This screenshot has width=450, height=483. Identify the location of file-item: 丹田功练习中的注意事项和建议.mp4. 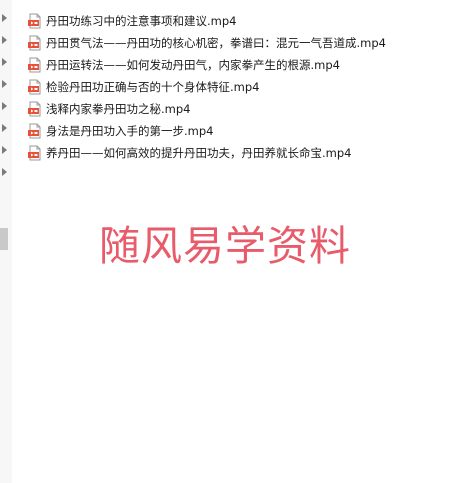
(238, 21).